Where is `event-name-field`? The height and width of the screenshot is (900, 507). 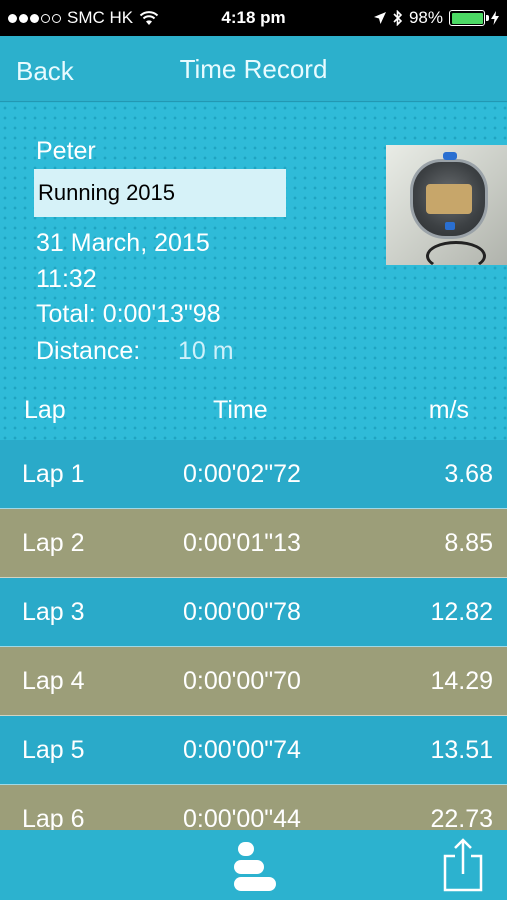 event-name-field is located at coordinates (160, 193).